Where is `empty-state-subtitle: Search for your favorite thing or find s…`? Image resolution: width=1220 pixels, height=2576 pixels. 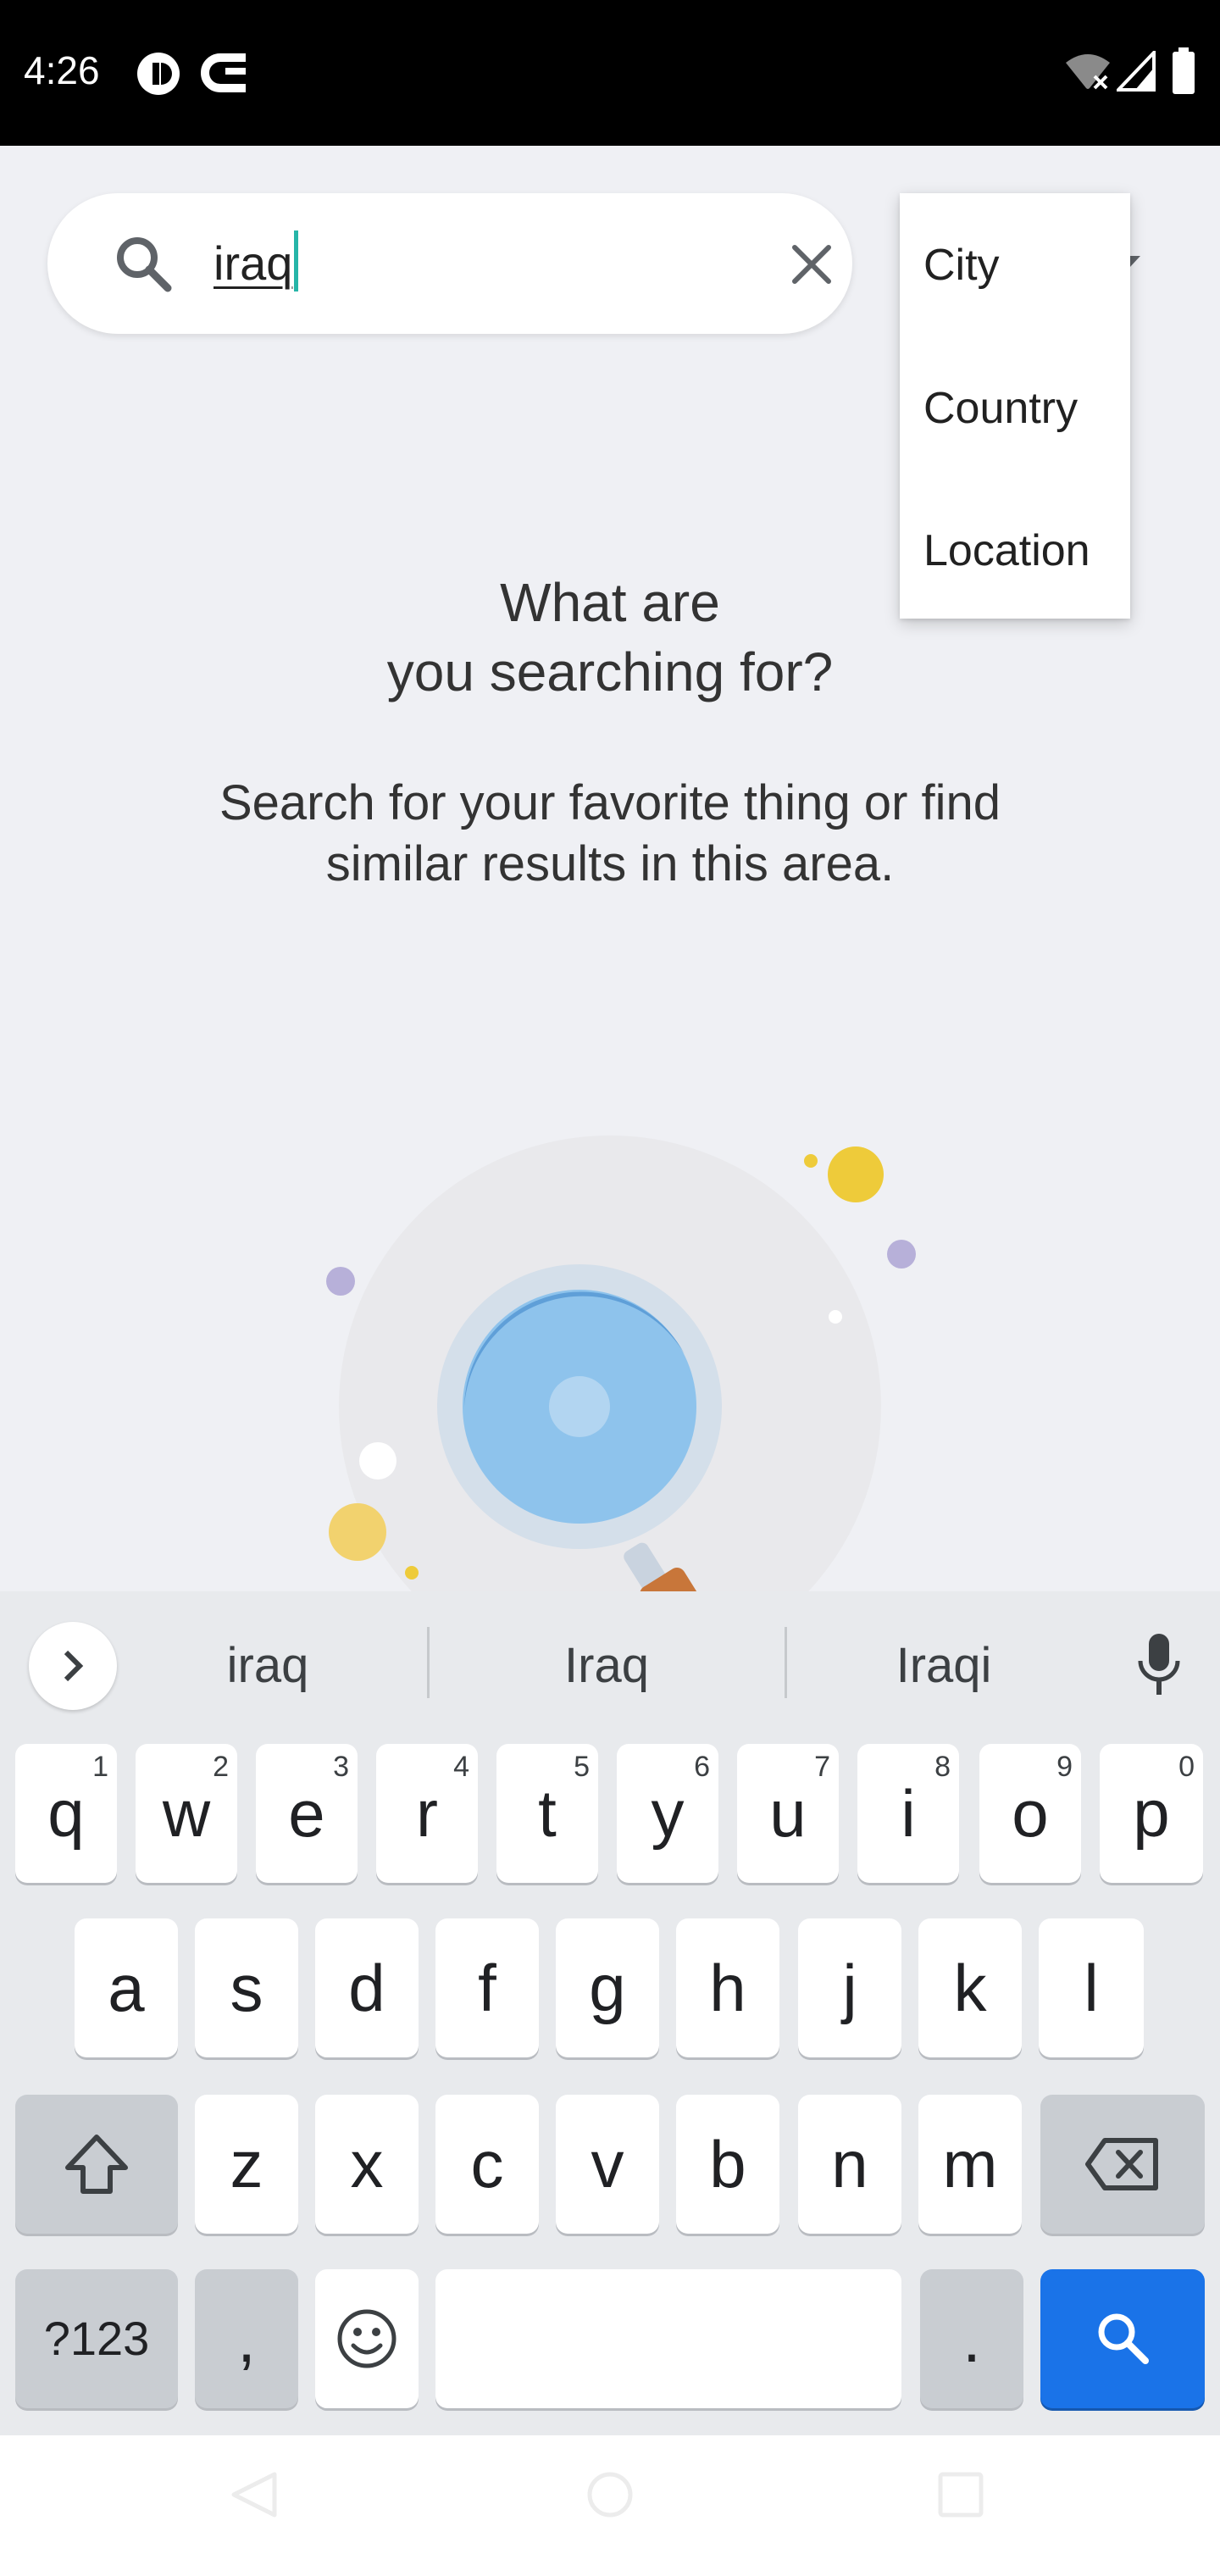
empty-state-subtitle: Search for your favorite thing or find s… is located at coordinates (610, 834).